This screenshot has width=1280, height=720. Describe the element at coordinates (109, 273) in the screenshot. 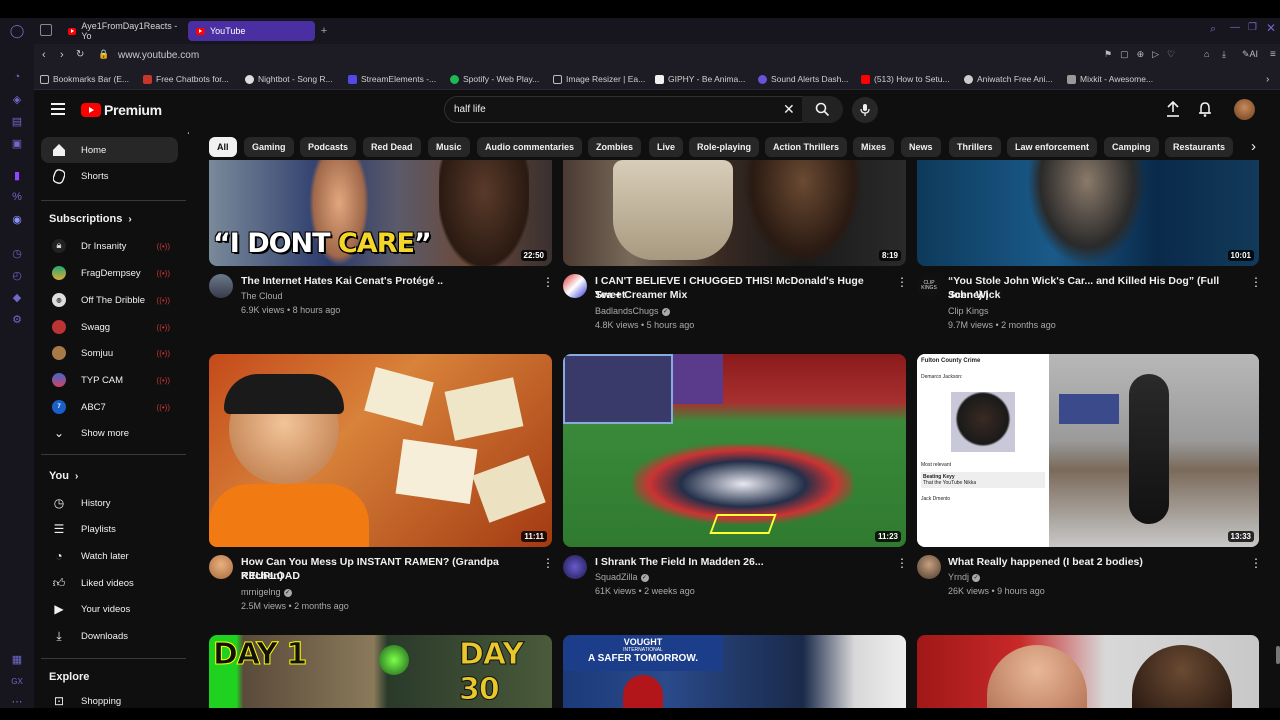

I see `sidebar-item-fragdempsey: FragDempsey ((•))` at that location.